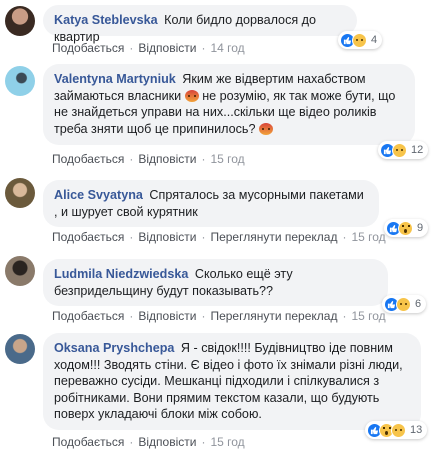  I want to click on reaction-summary: 12, so click(403, 150).